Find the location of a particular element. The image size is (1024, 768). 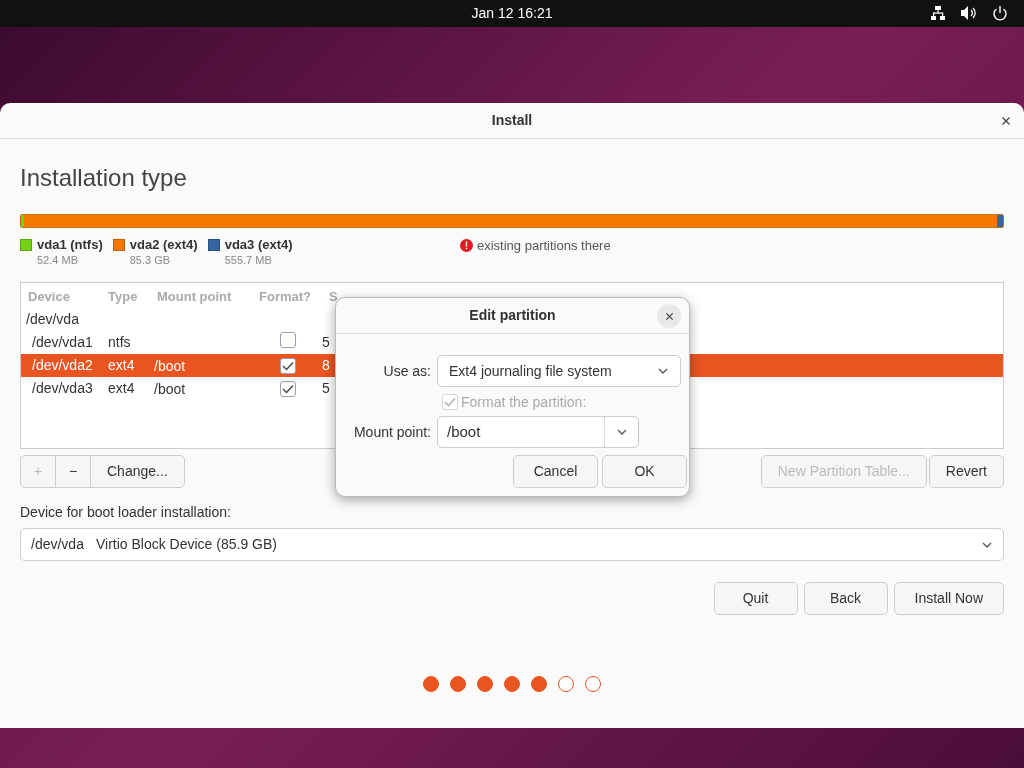

table-cell-text: /dev/vda2 is located at coordinates (63, 365).